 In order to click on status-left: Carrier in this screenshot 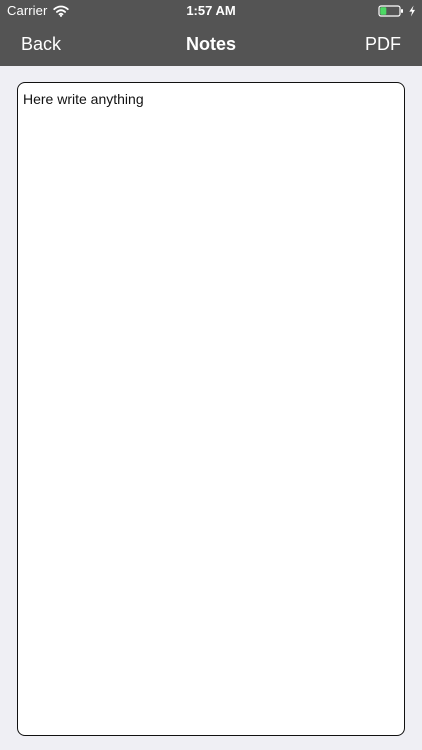, I will do `click(38, 11)`.